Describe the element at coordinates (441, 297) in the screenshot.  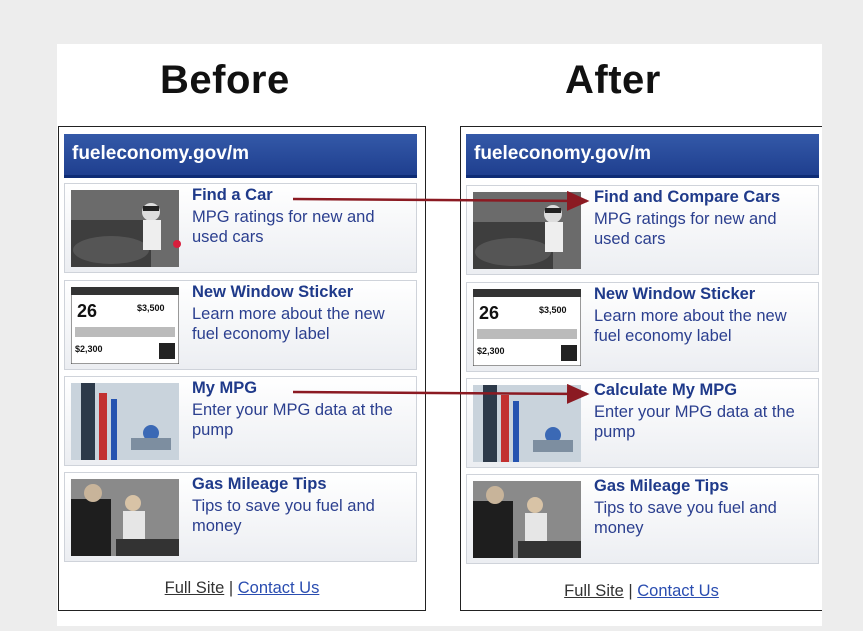
I see `comparison-arrows` at that location.